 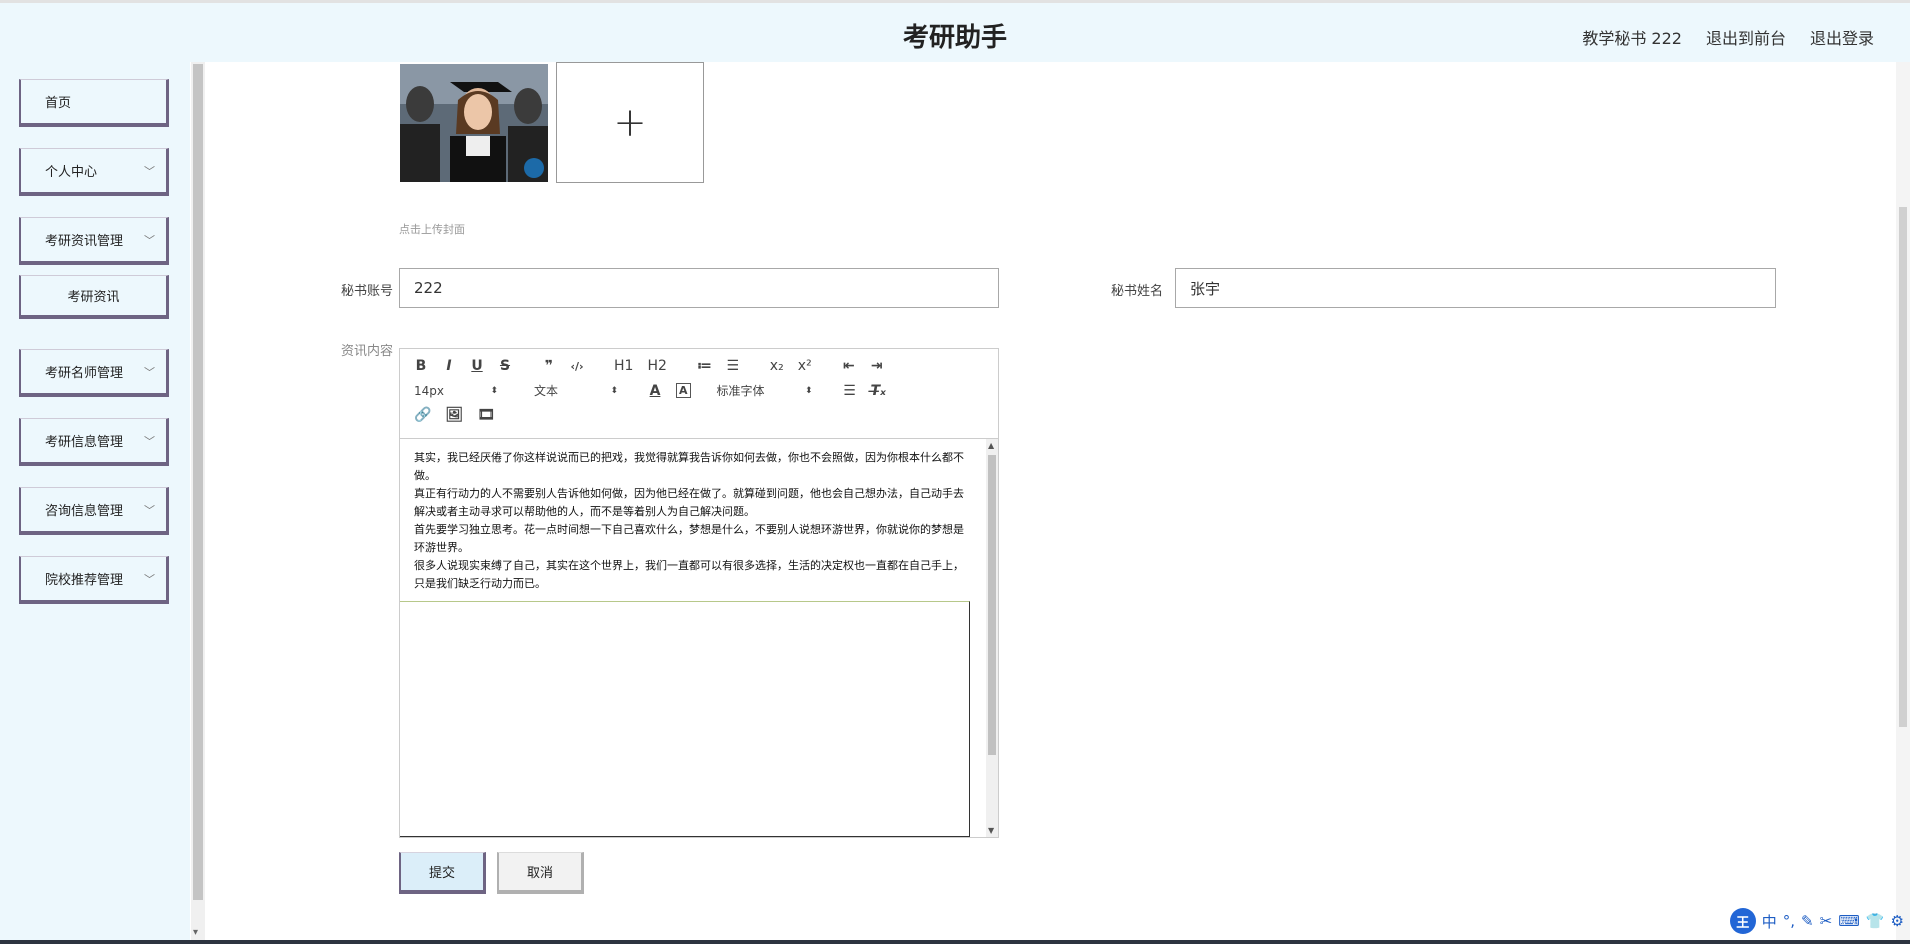 What do you see at coordinates (449, 366) in the screenshot?
I see `italic-icon: I` at bounding box center [449, 366].